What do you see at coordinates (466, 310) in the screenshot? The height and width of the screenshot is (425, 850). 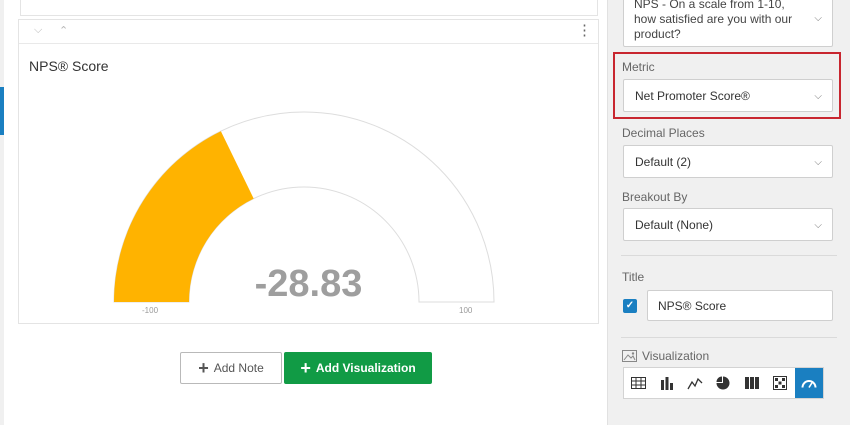 I see `gauge-max-label: 100` at bounding box center [466, 310].